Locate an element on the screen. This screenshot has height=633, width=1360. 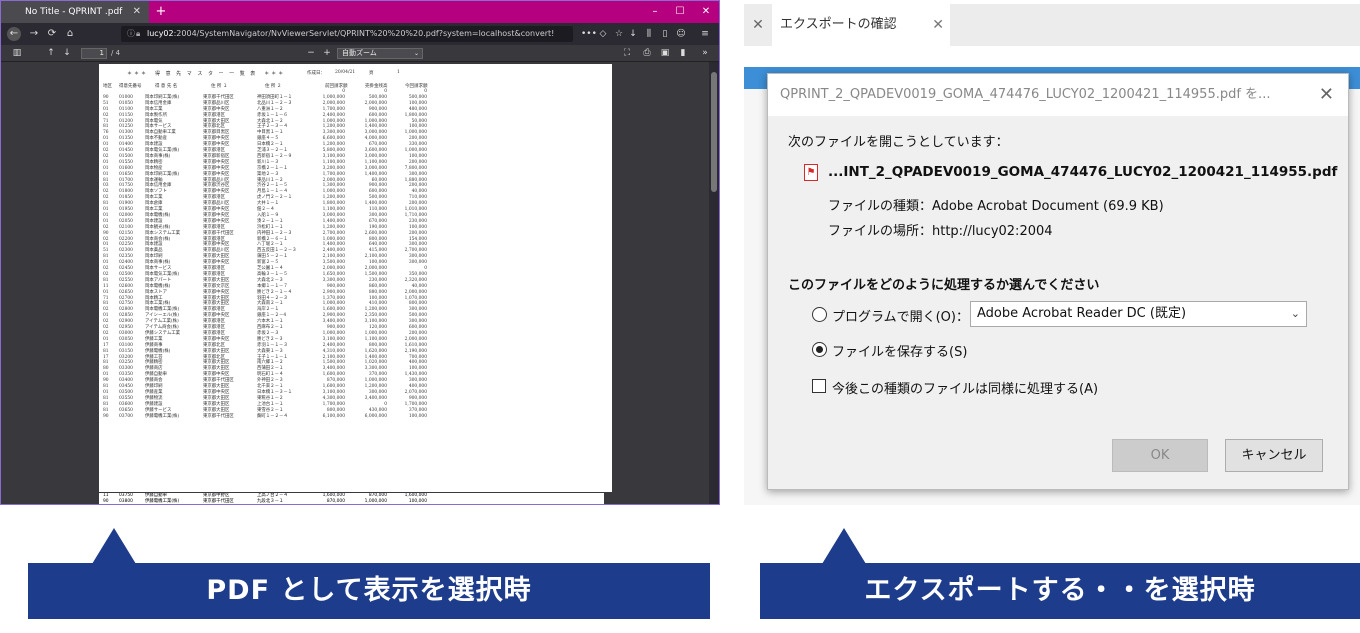
table-cell: 1,000,000 is located at coordinates (375, 501).